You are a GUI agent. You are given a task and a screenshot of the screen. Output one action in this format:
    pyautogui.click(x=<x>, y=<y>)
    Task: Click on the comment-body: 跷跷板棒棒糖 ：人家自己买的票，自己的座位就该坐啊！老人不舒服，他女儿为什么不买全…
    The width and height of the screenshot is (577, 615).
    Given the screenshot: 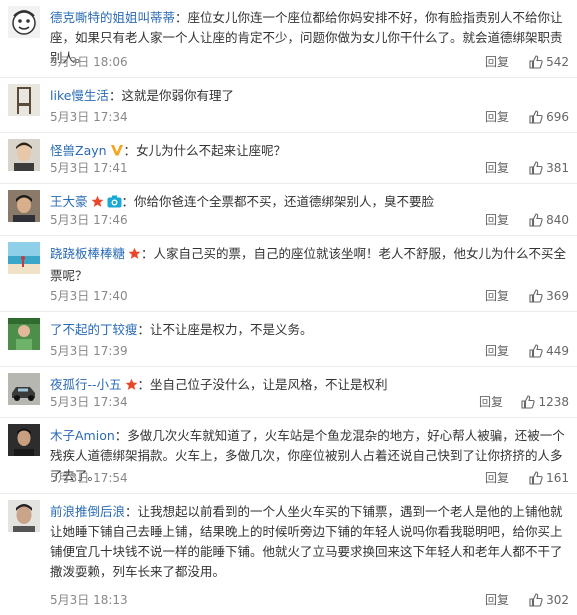 What is the action you would take?
    pyautogui.click(x=308, y=264)
    